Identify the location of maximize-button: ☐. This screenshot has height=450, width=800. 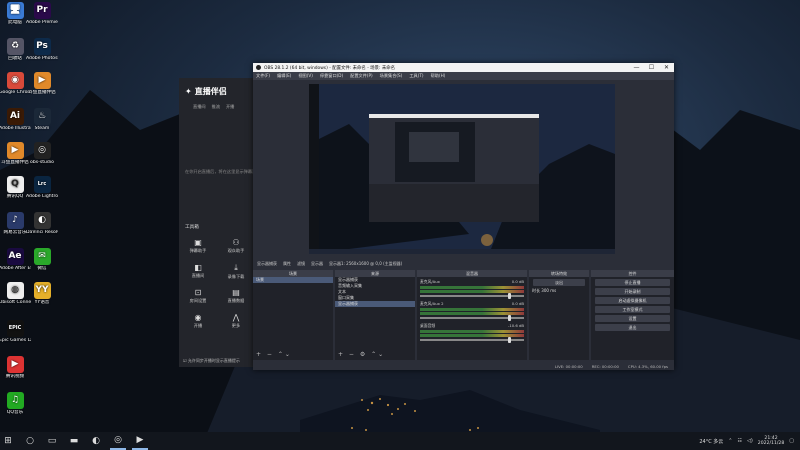
(651, 67).